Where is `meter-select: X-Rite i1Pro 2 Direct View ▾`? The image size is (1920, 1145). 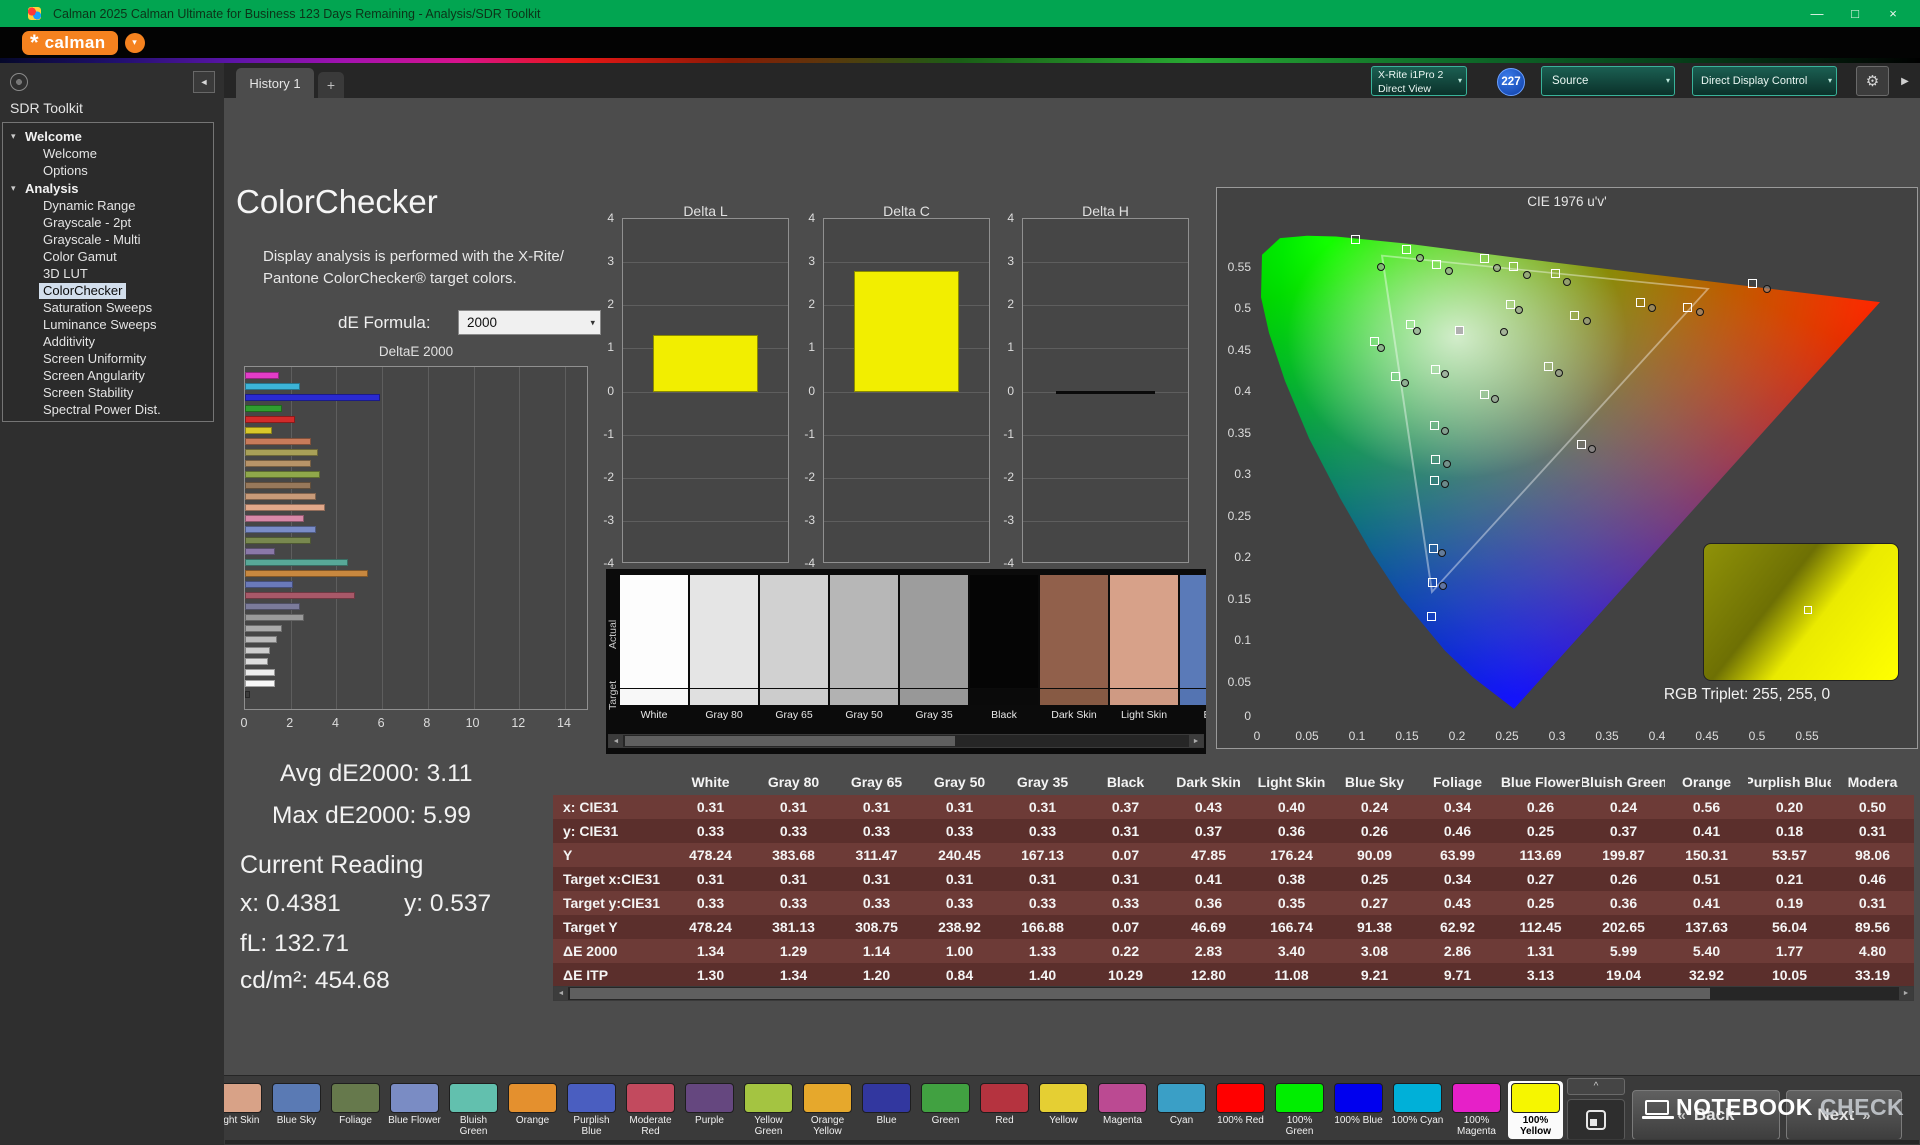
meter-select: X-Rite i1Pro 2 Direct View ▾ is located at coordinates (1419, 81).